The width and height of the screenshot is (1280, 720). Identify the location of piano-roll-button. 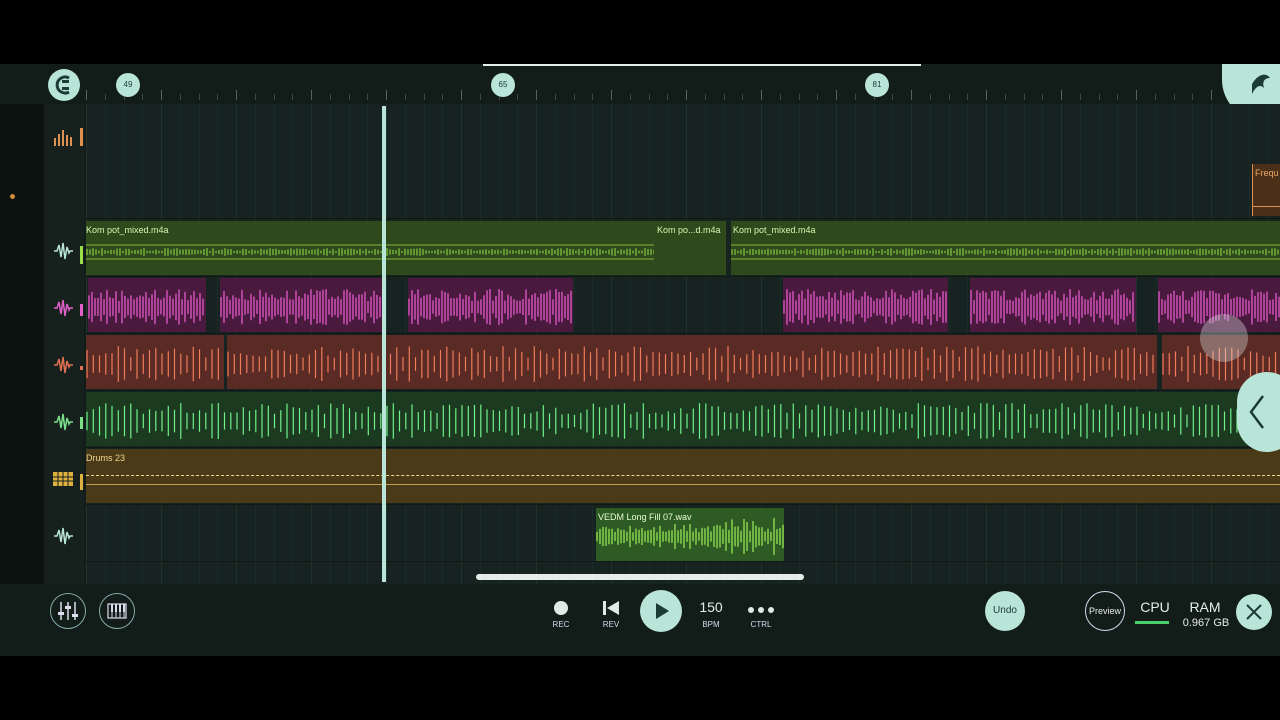
(117, 611).